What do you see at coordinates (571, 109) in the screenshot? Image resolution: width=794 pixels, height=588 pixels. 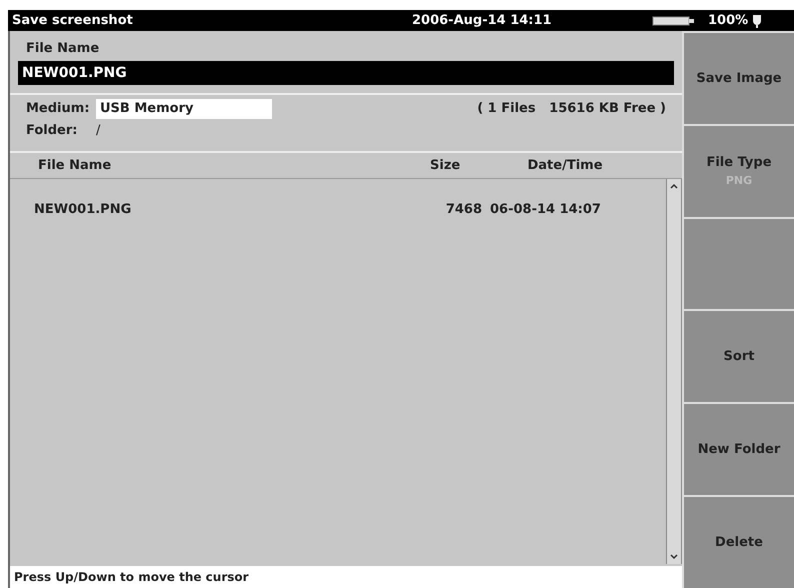 I see `storage-summary: ( 1 Files 15616 KB Free )` at bounding box center [571, 109].